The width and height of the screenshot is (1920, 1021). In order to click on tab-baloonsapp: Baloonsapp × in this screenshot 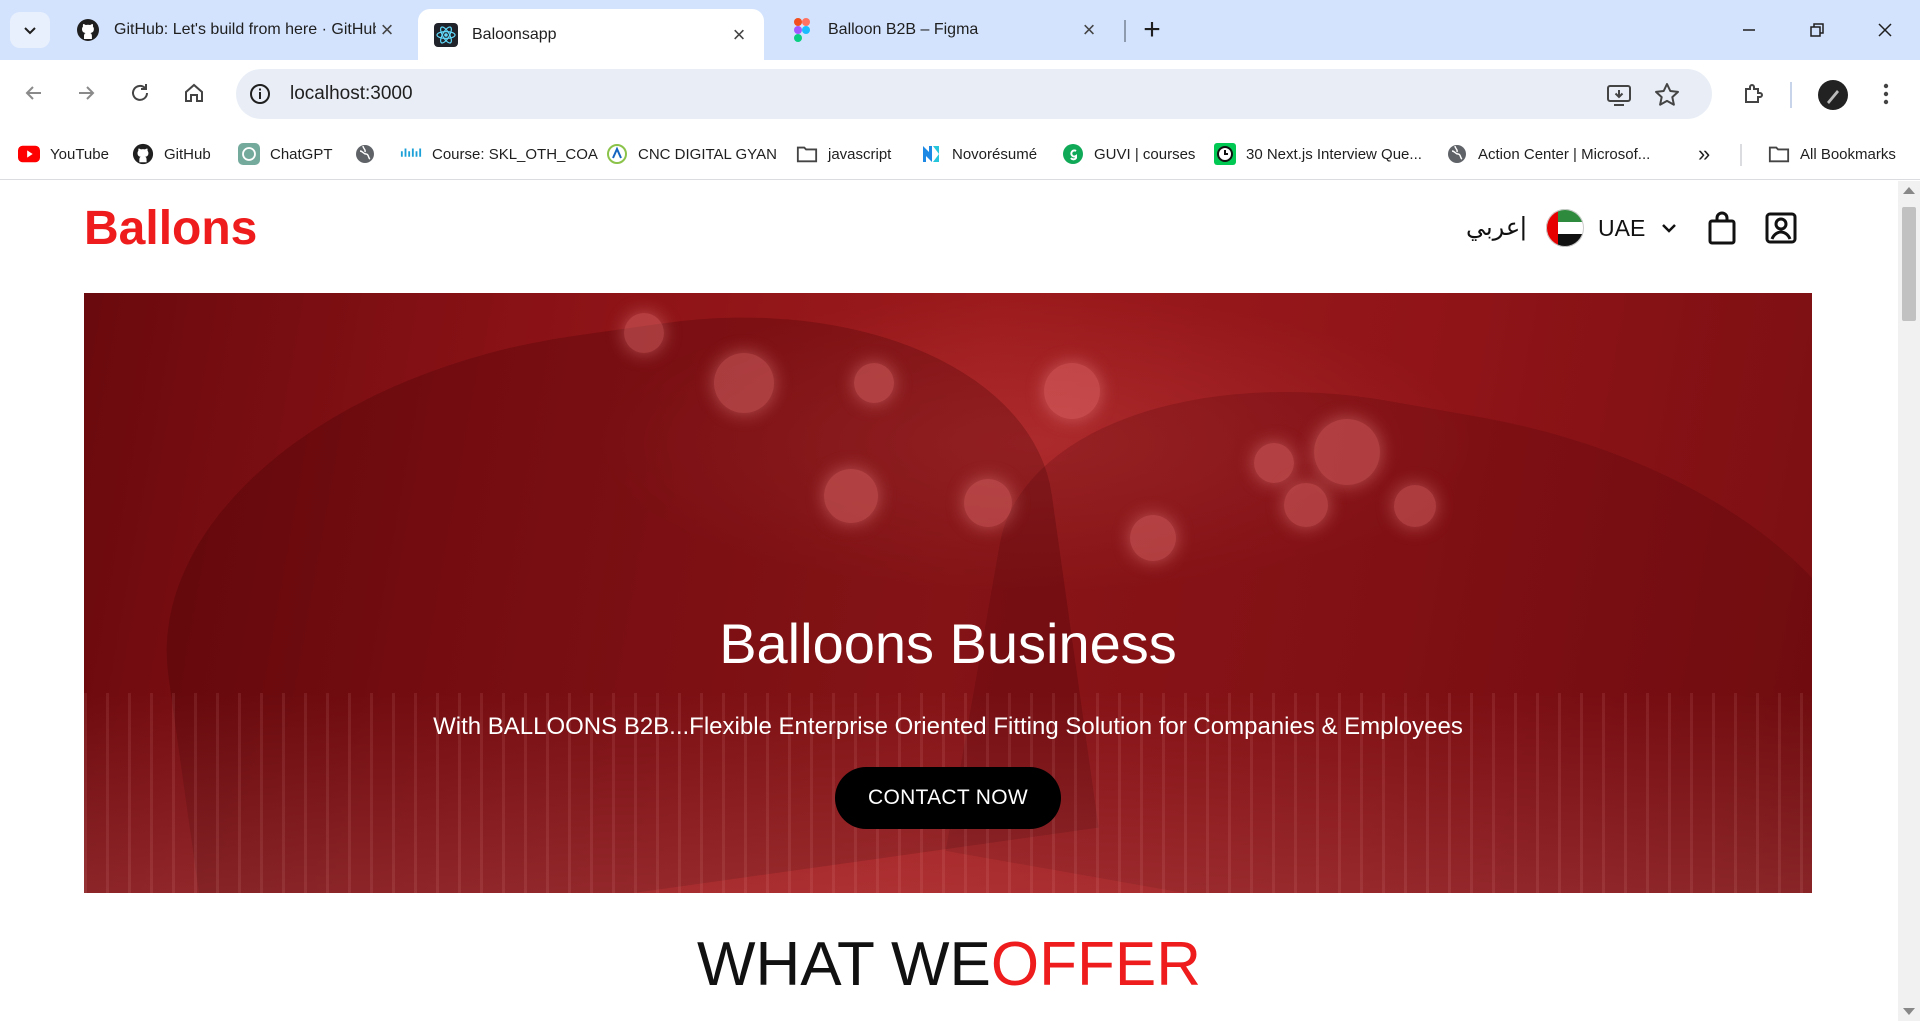, I will do `click(591, 34)`.